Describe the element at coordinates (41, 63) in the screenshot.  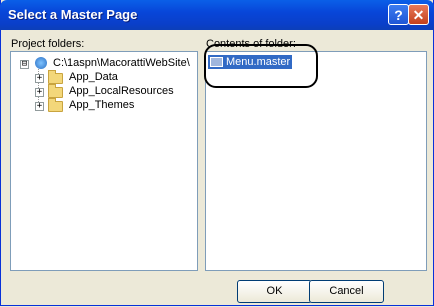
I see `web-site-icon` at that location.